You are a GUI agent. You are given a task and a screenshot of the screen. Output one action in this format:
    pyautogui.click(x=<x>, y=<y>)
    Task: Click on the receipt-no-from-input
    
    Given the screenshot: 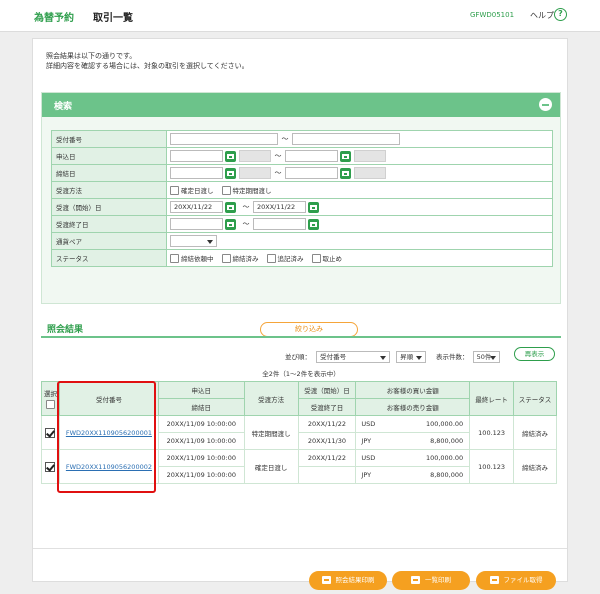 What is the action you would take?
    pyautogui.click(x=224, y=139)
    